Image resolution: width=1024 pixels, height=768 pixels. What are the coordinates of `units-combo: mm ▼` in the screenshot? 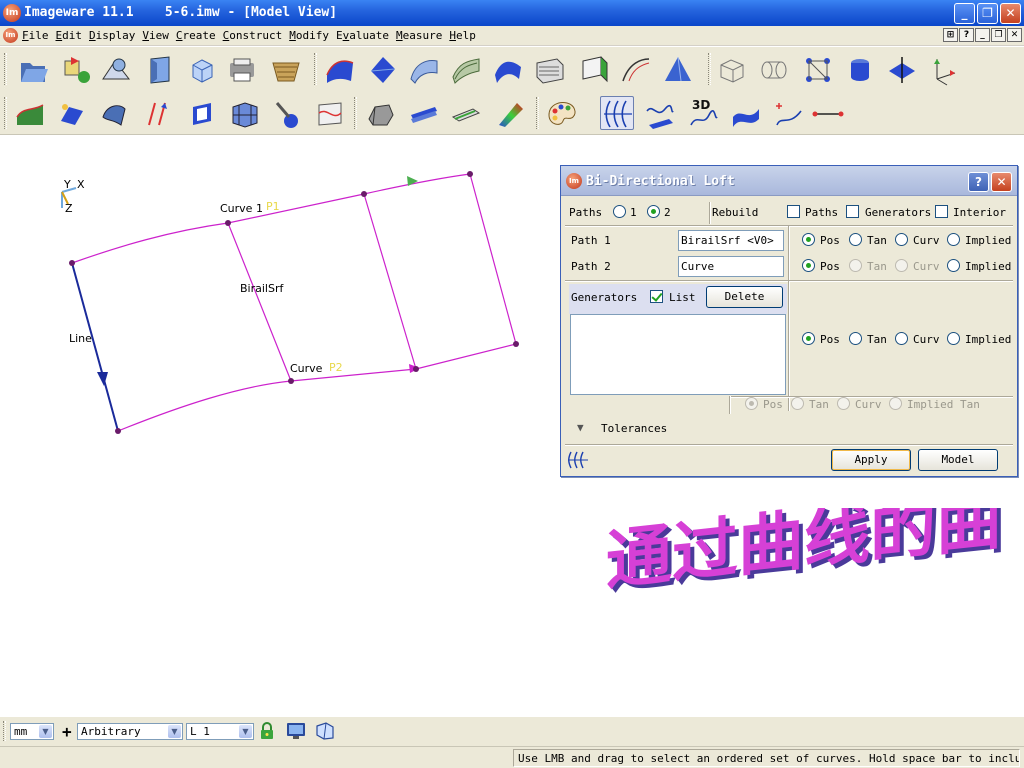 It's located at (32, 731).